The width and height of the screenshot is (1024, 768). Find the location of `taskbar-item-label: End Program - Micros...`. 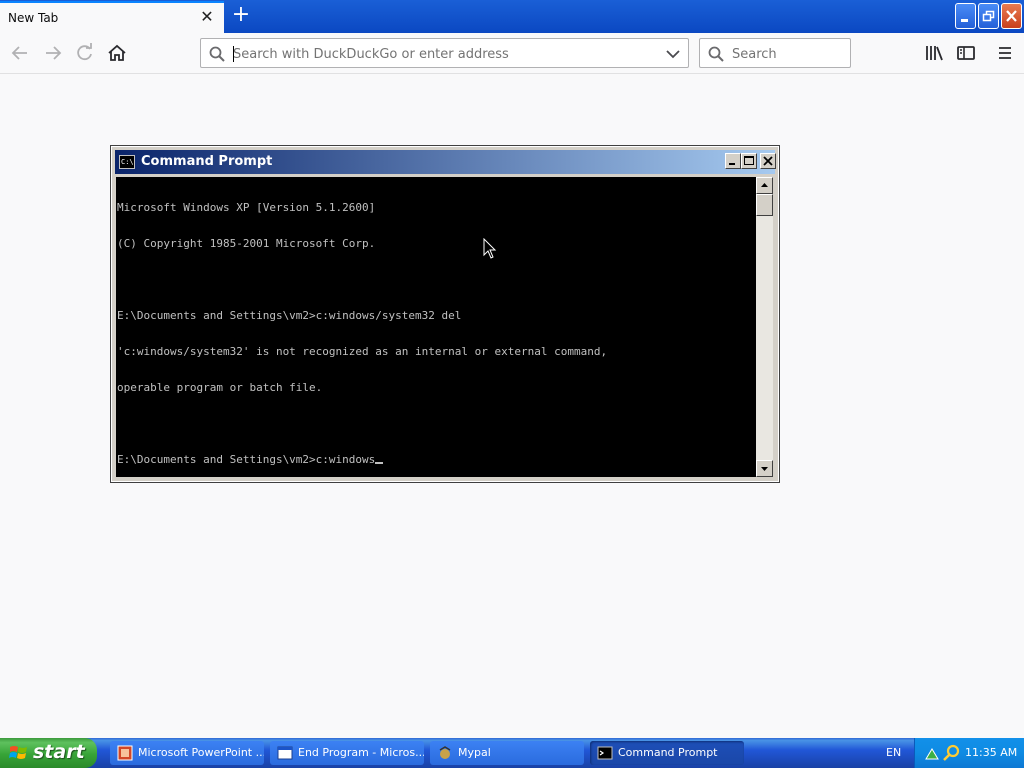

taskbar-item-label: End Program - Micros... is located at coordinates (361, 752).